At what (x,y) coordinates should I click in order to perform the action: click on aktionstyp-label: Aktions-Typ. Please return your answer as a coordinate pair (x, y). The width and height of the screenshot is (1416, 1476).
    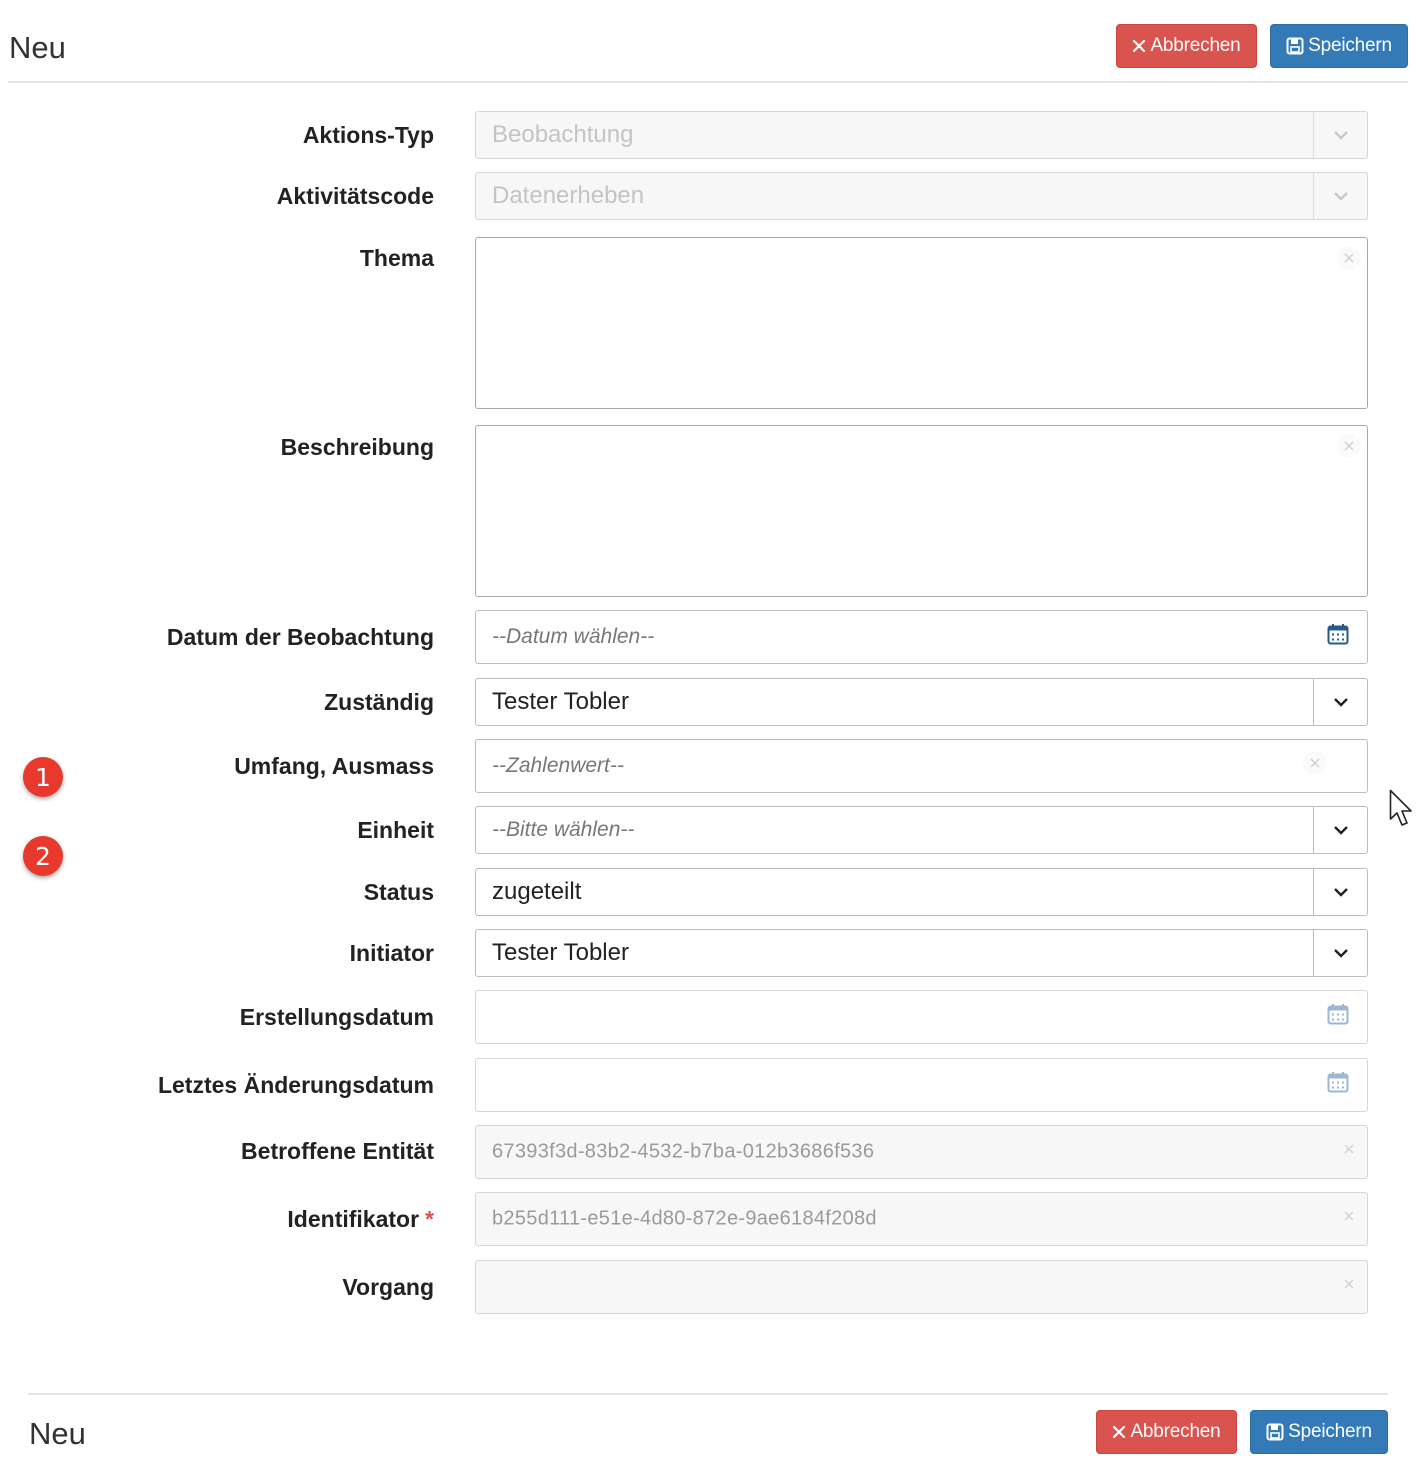
    Looking at the image, I should click on (368, 135).